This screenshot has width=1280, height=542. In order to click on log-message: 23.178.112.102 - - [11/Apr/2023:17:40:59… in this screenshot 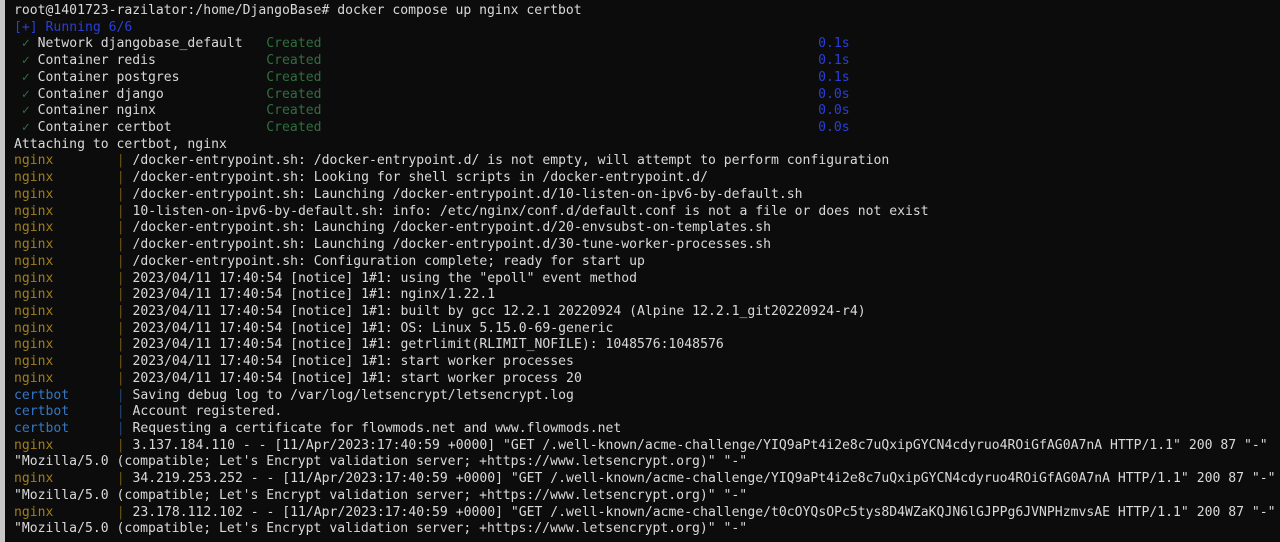, I will do `click(645, 520)`.